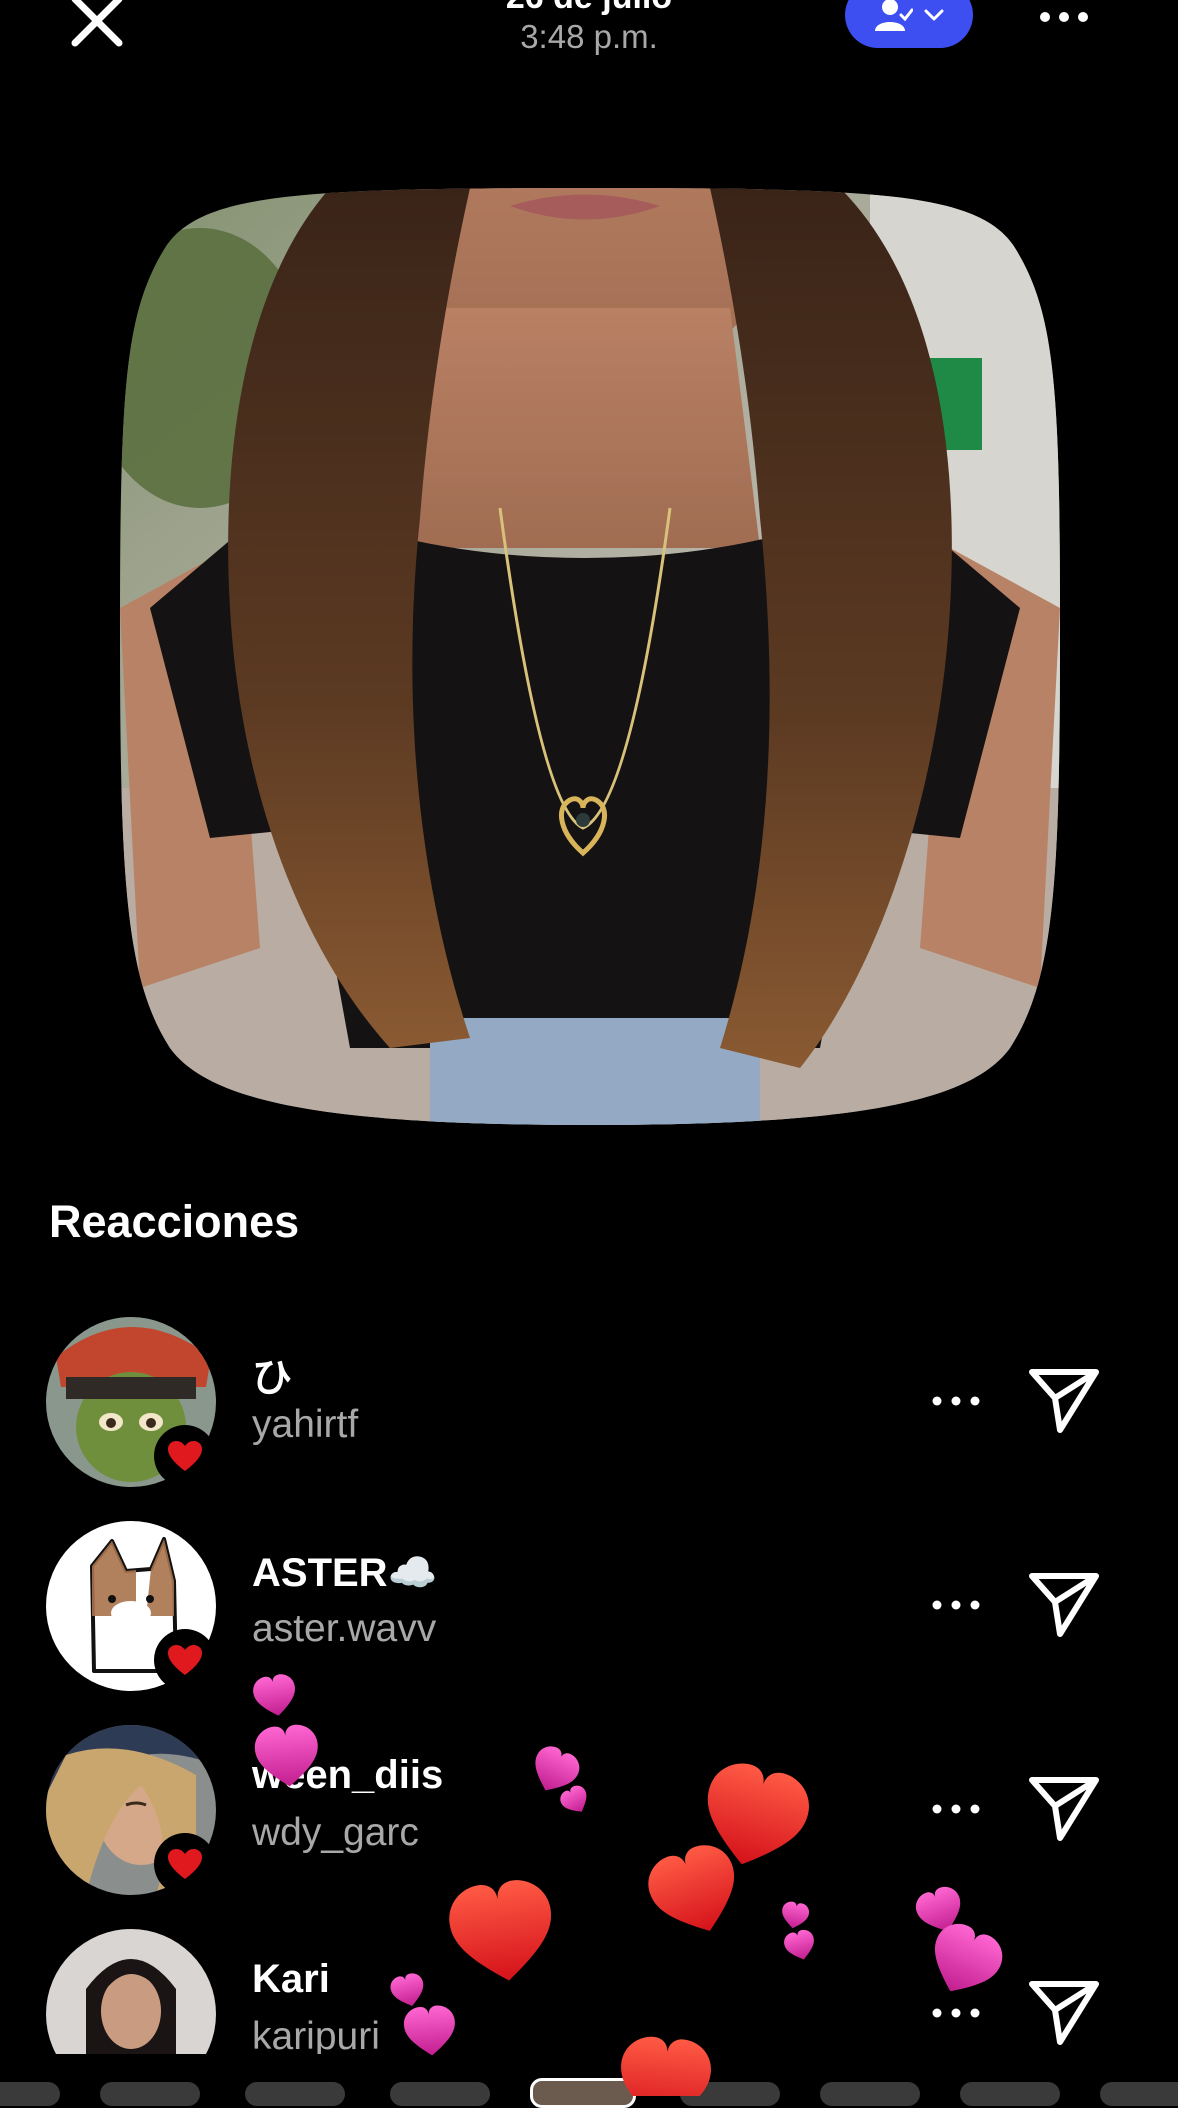 The image size is (1178, 2108). What do you see at coordinates (589, 1812) in the screenshot?
I see `reaction-row: ween_diis wdy_garc` at bounding box center [589, 1812].